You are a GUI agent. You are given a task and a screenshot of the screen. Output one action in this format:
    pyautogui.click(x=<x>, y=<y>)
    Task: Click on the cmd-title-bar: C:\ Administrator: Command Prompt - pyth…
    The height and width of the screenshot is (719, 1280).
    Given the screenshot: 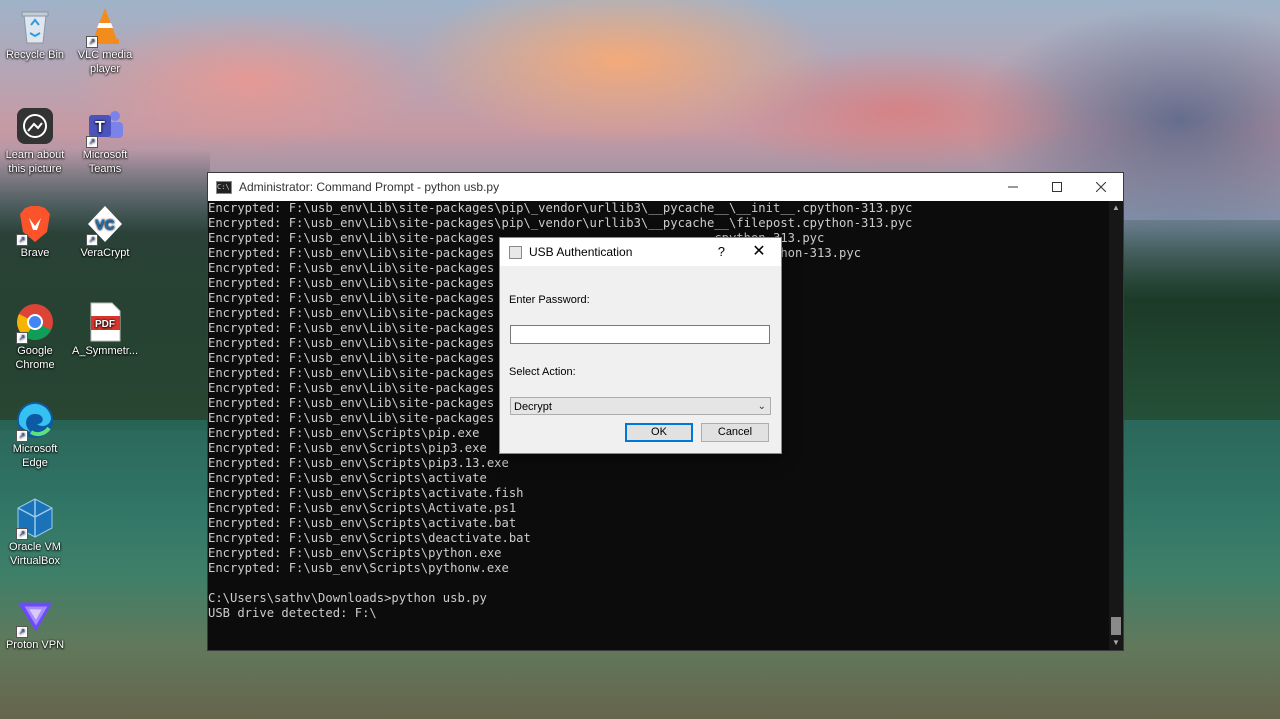 What is the action you would take?
    pyautogui.click(x=665, y=187)
    